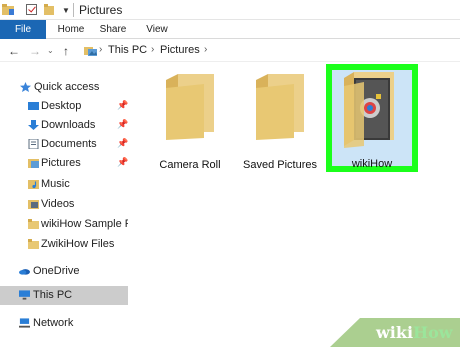 This screenshot has height=347, width=460. I want to click on recent-locations-chevron-icon: ⌄, so click(50, 50).